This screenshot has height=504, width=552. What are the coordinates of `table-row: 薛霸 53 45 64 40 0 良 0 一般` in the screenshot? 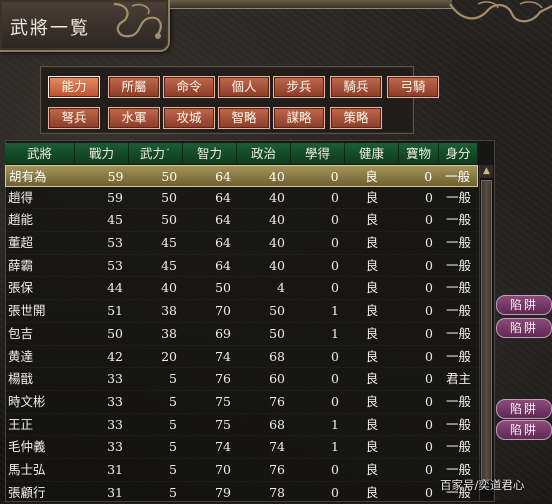 It's located at (241, 266).